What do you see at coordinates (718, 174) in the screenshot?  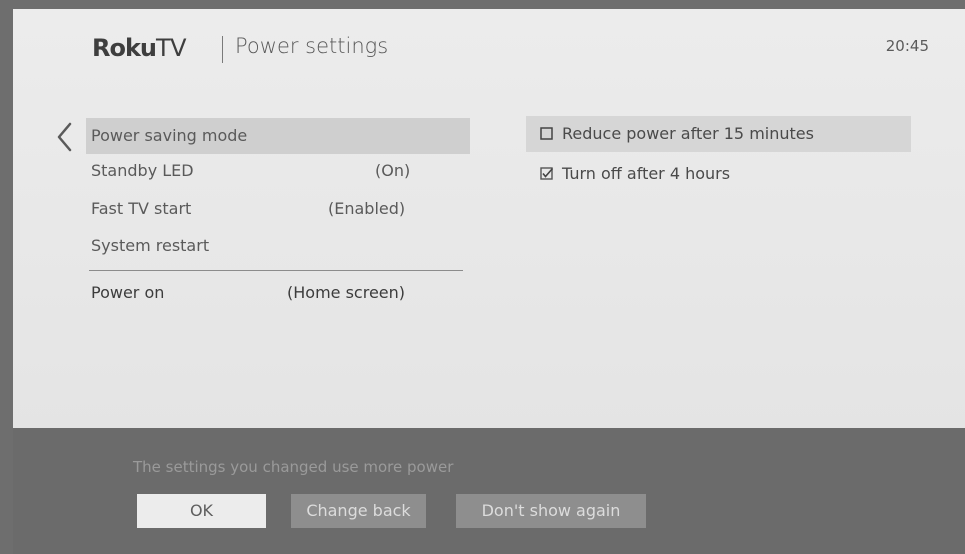 I see `option-turn-off: Turn off after 4 hours` at bounding box center [718, 174].